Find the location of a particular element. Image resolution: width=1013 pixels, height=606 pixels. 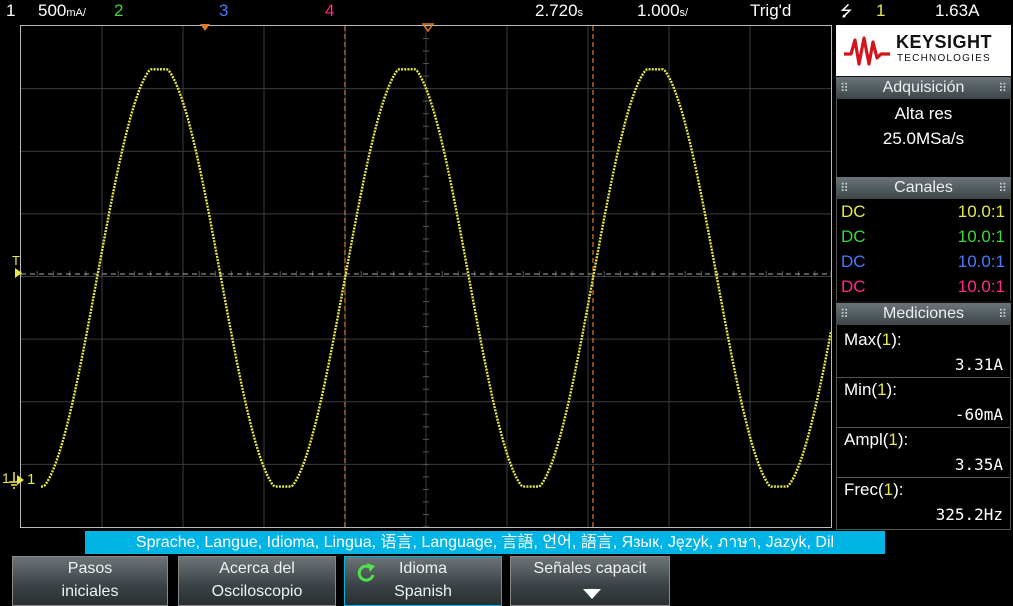

channels-title: Canales is located at coordinates (923, 187).